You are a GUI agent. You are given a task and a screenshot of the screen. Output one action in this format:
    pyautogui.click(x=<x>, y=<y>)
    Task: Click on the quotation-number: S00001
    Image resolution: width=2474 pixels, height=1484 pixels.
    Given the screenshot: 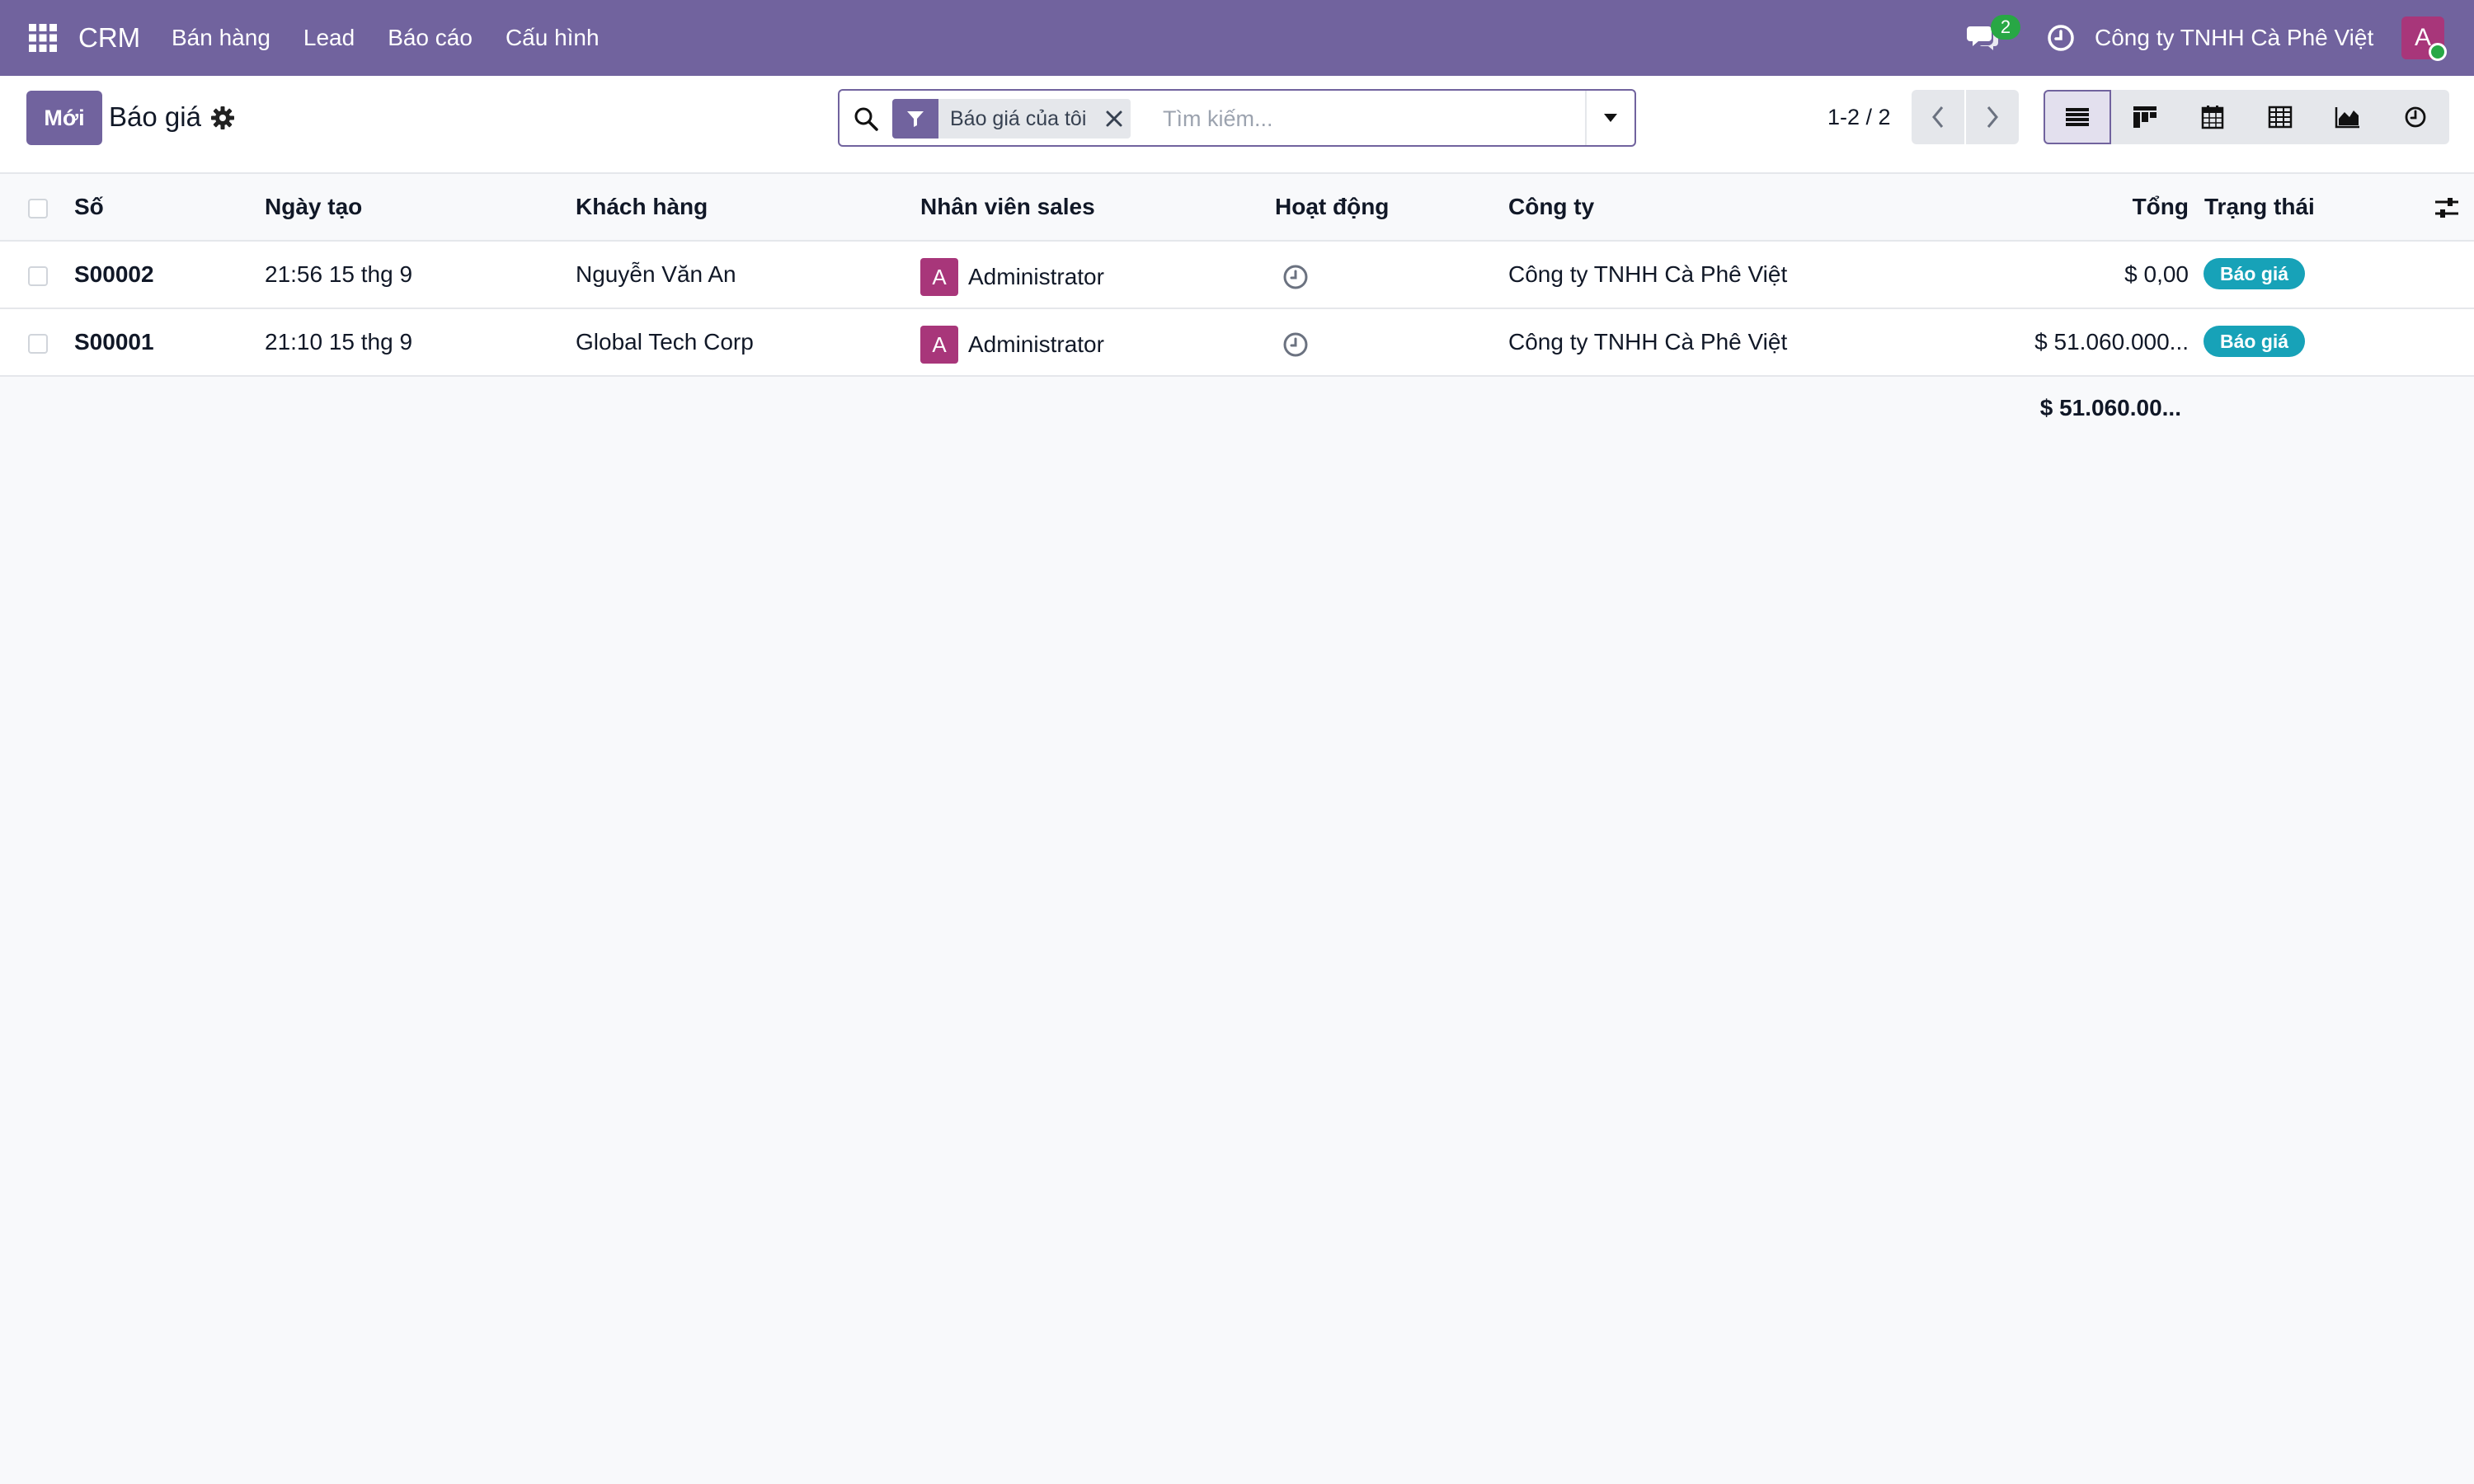 What is the action you would take?
    pyautogui.click(x=114, y=342)
    